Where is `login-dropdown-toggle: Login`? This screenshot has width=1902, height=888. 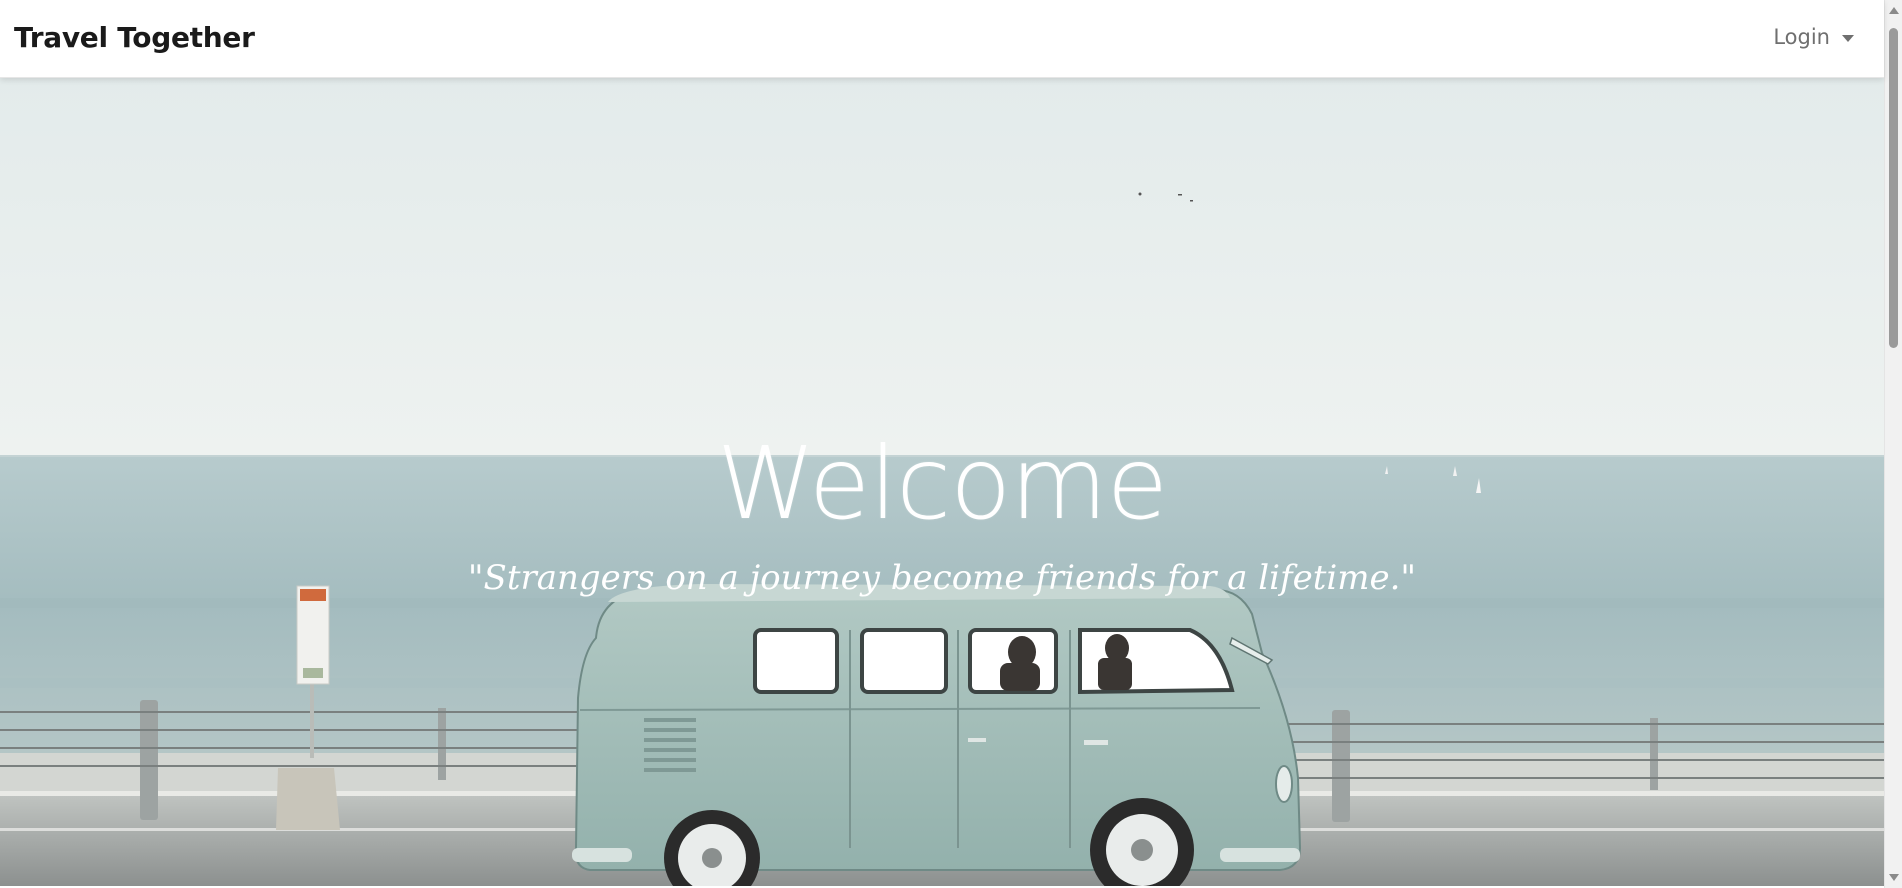 login-dropdown-toggle: Login is located at coordinates (1813, 37).